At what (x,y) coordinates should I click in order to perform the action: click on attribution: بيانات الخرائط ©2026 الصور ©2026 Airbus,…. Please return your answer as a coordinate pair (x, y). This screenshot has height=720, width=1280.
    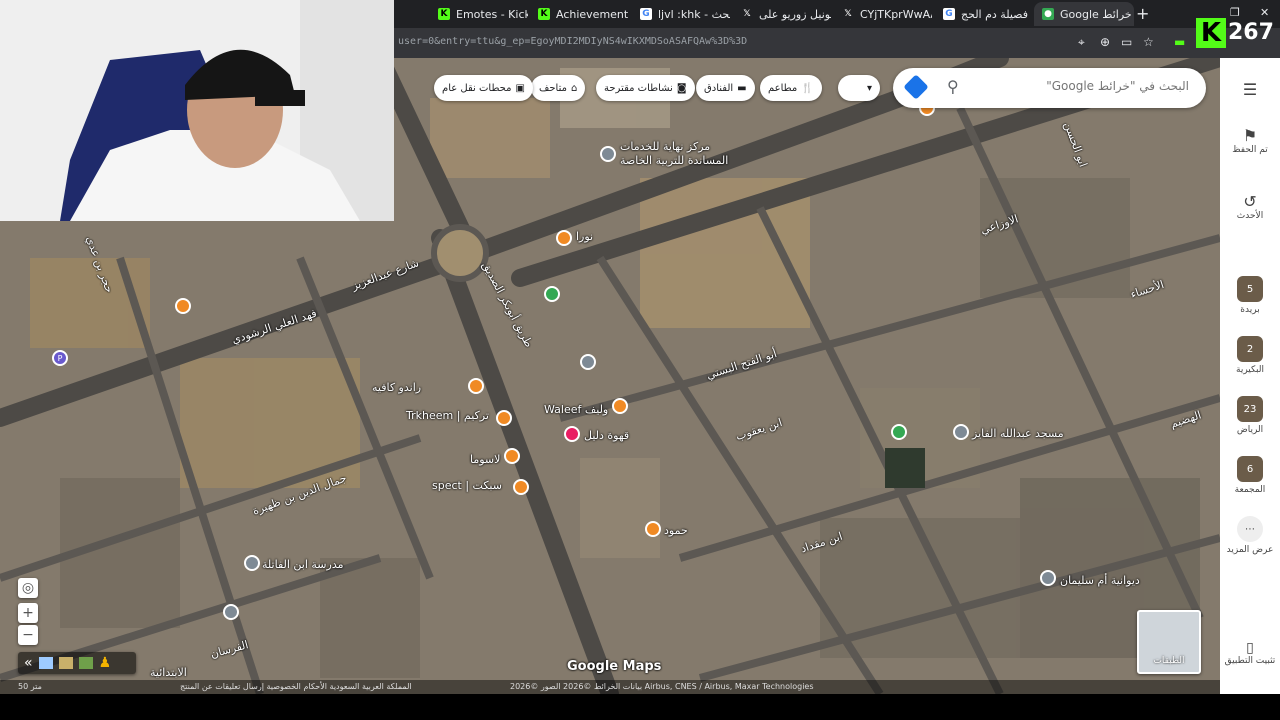
    Looking at the image, I should click on (662, 686).